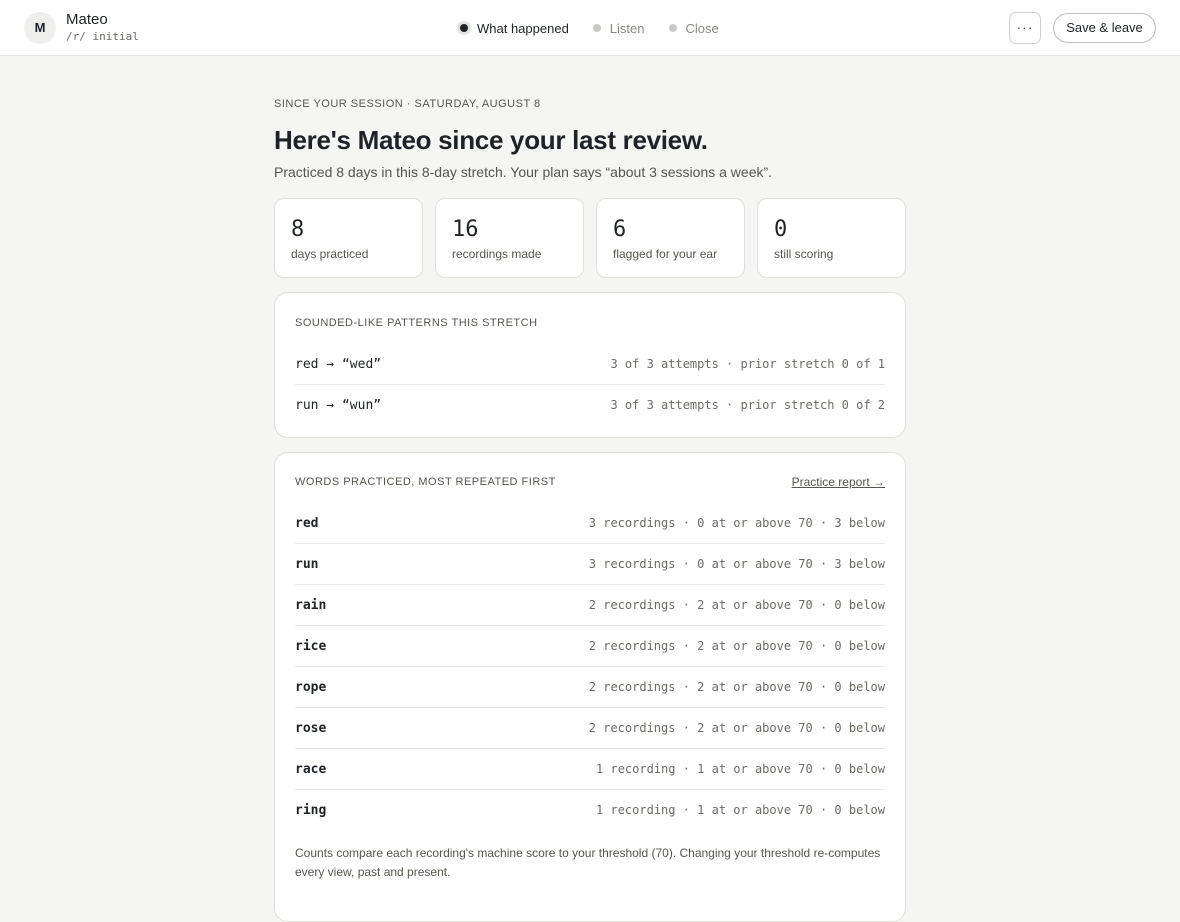 This screenshot has height=922, width=1180. I want to click on word-label: ring, so click(311, 810).